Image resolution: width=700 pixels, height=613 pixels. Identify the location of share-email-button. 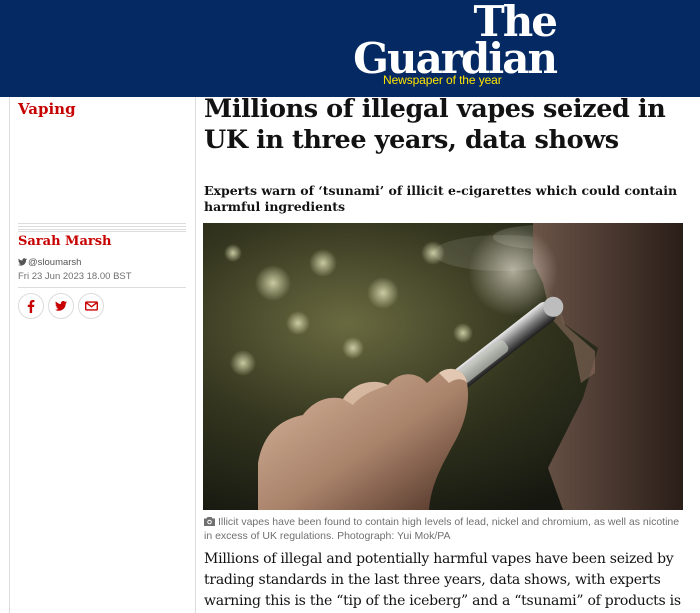
(91, 306).